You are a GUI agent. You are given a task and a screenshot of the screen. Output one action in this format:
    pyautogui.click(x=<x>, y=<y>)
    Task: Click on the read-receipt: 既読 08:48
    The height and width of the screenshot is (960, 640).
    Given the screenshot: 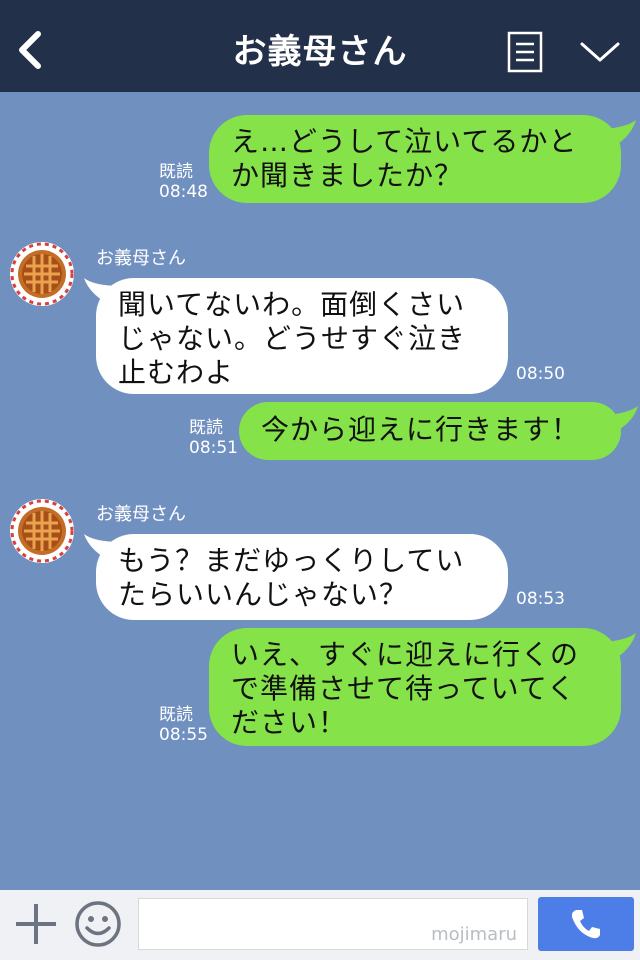 What is the action you would take?
    pyautogui.click(x=183, y=182)
    